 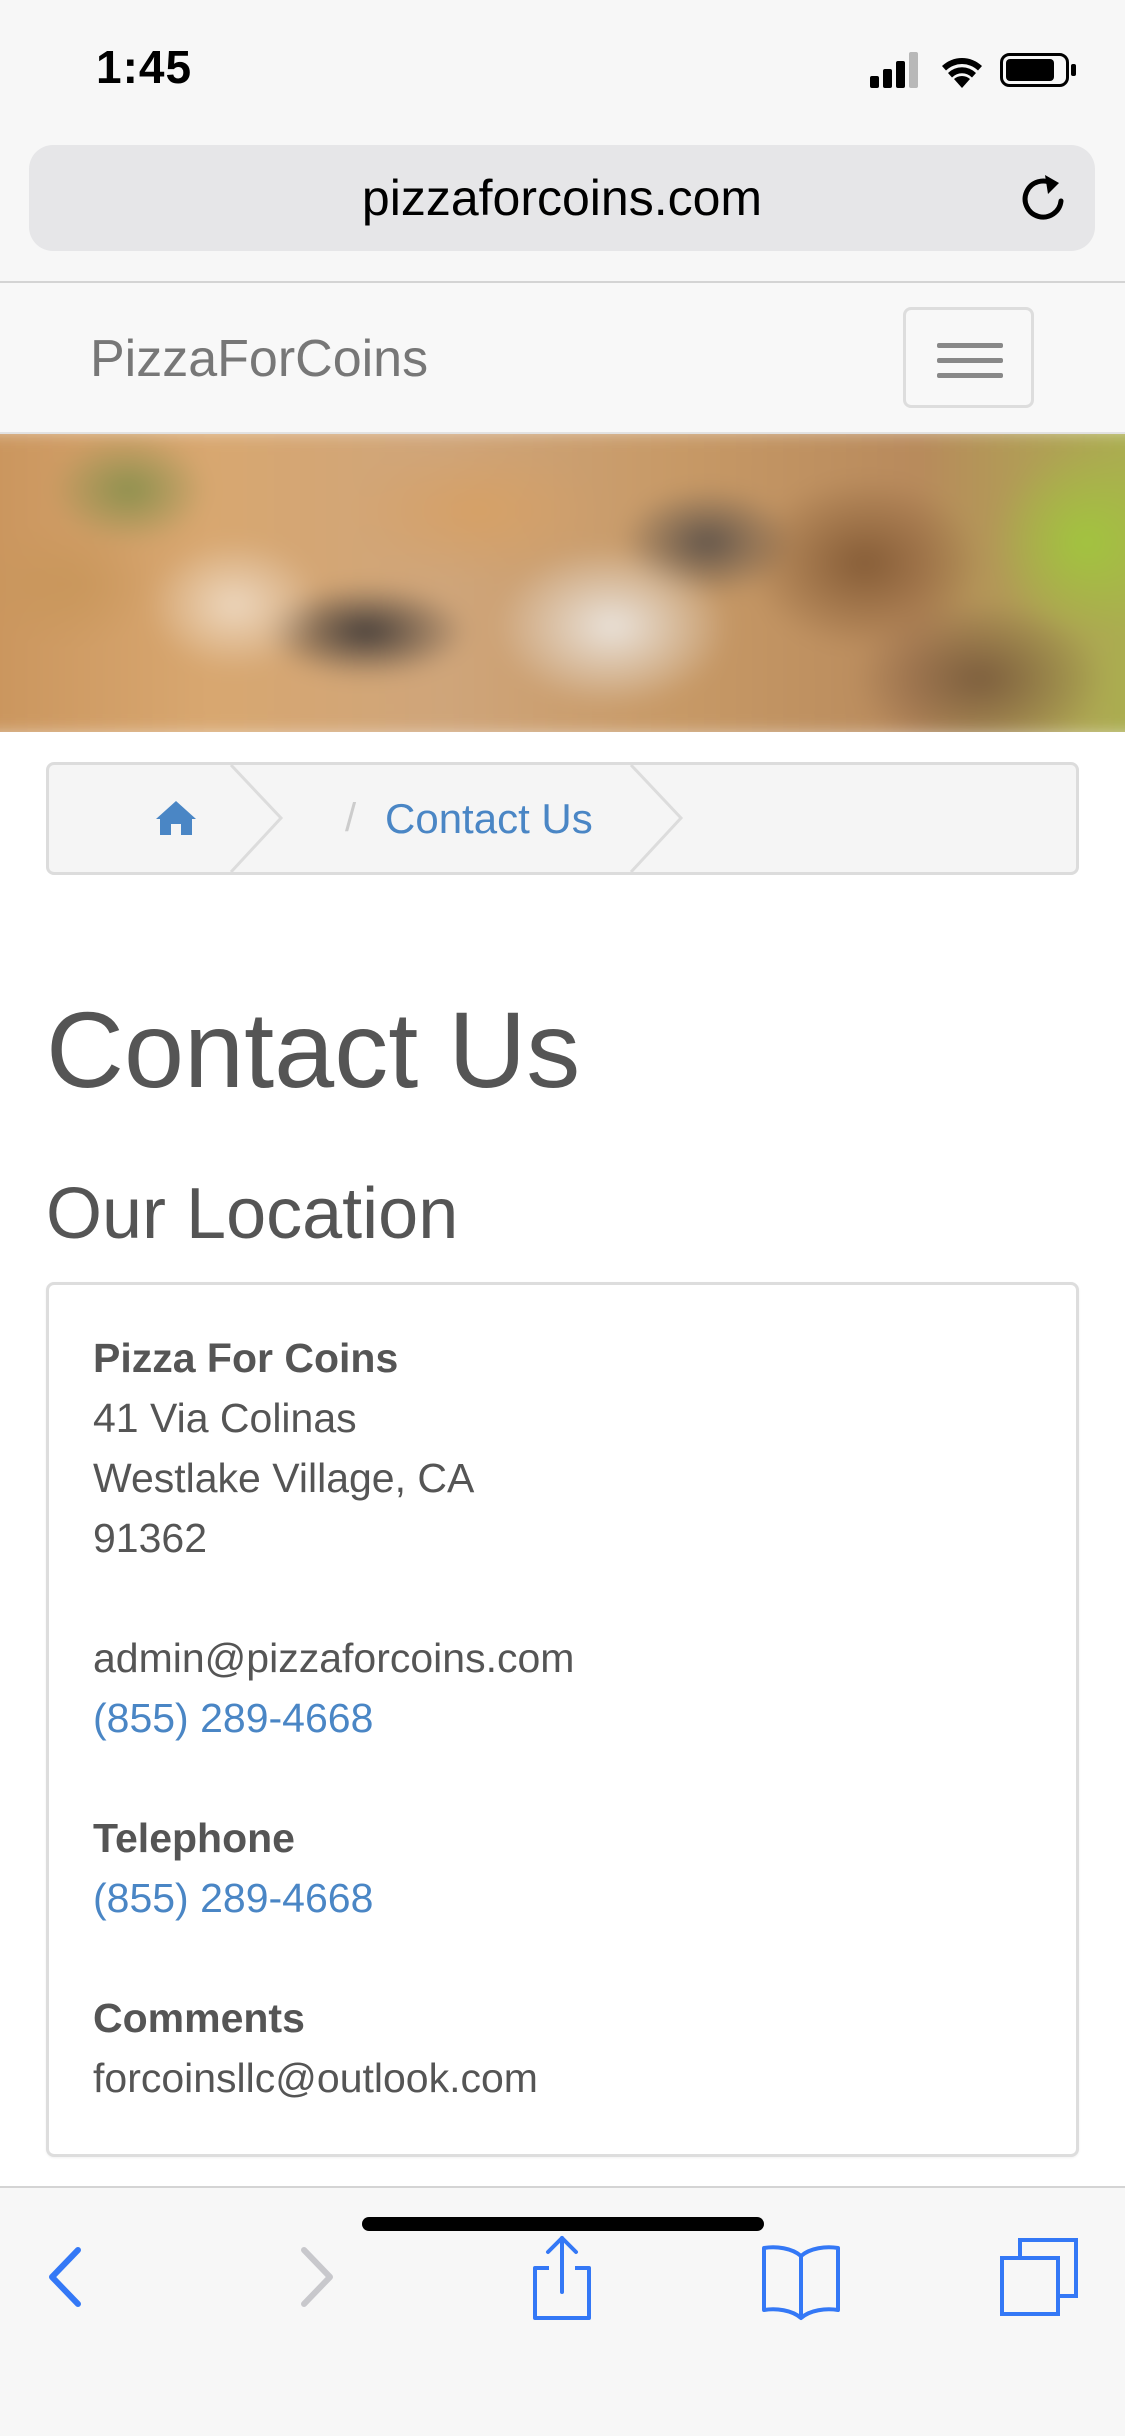 What do you see at coordinates (144, 67) in the screenshot?
I see `status-time: 1:45` at bounding box center [144, 67].